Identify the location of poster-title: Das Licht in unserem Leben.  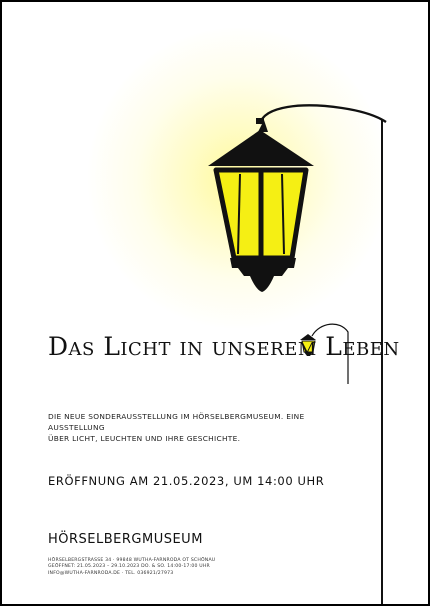
(224, 346).